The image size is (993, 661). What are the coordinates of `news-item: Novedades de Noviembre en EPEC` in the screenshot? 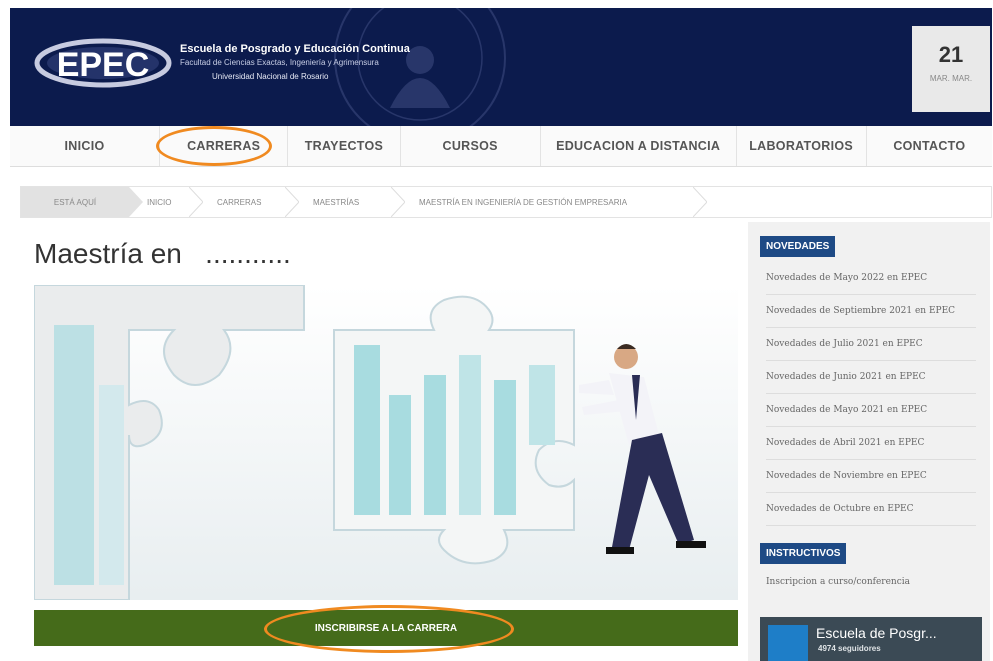 It's located at (871, 476).